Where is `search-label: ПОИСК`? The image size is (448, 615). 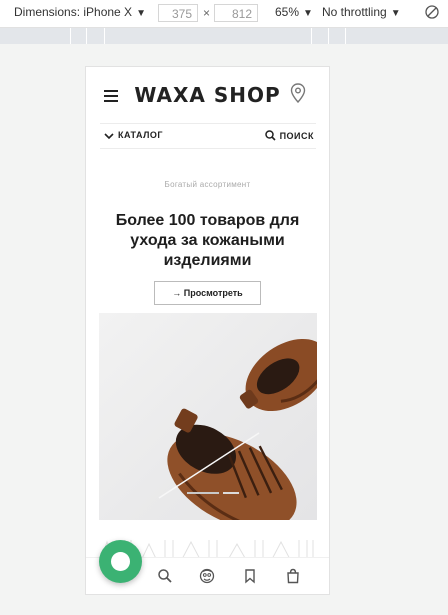 search-label: ПОИСК is located at coordinates (296, 136).